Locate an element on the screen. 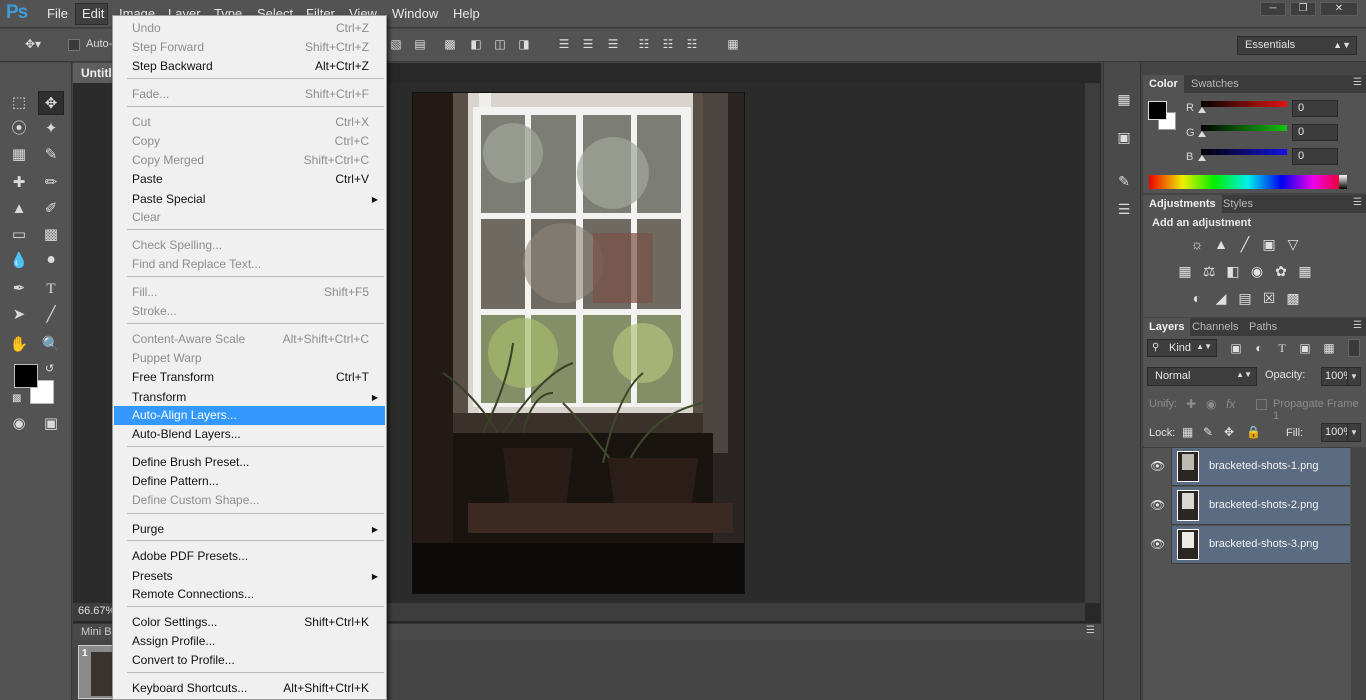 Image resolution: width=1366 pixels, height=700 pixels. layers-scrollbar is located at coordinates (1358, 573).